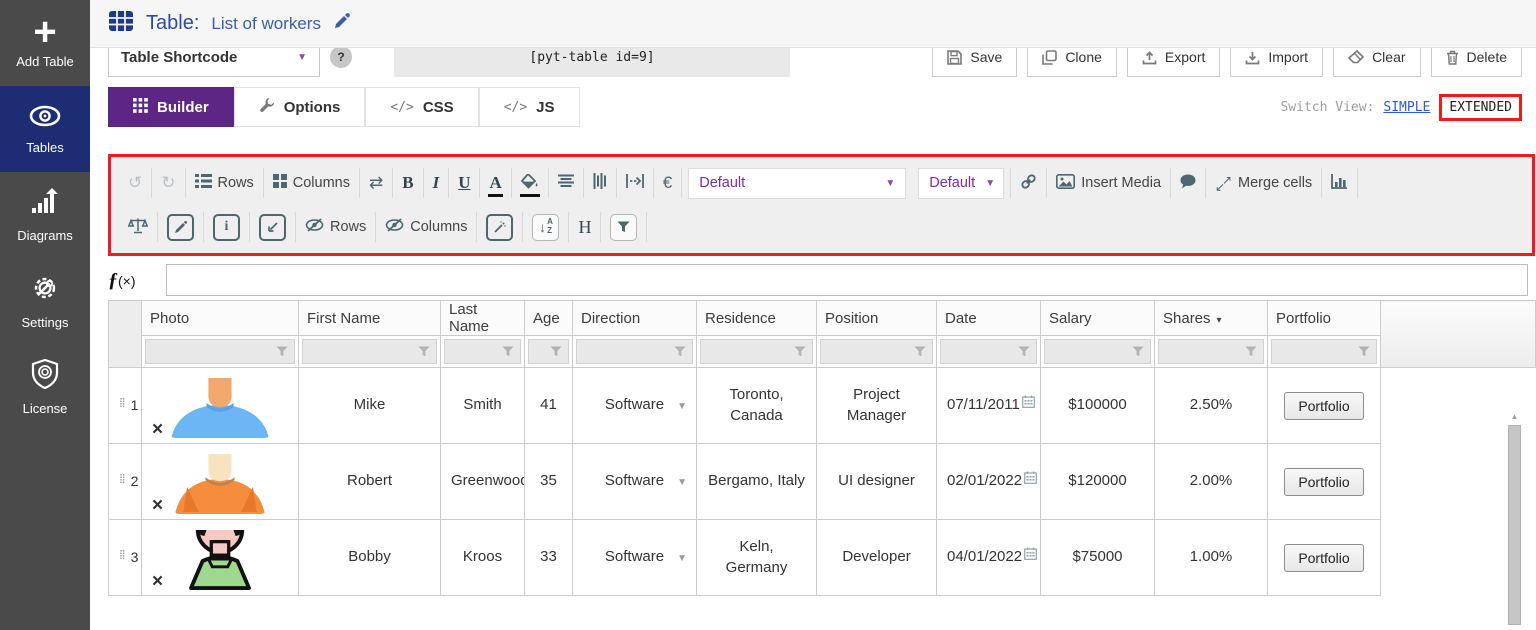 Image resolution: width=1536 pixels, height=630 pixels. Describe the element at coordinates (376, 183) in the screenshot. I see `swap-rows-columns-button: ⇄` at that location.